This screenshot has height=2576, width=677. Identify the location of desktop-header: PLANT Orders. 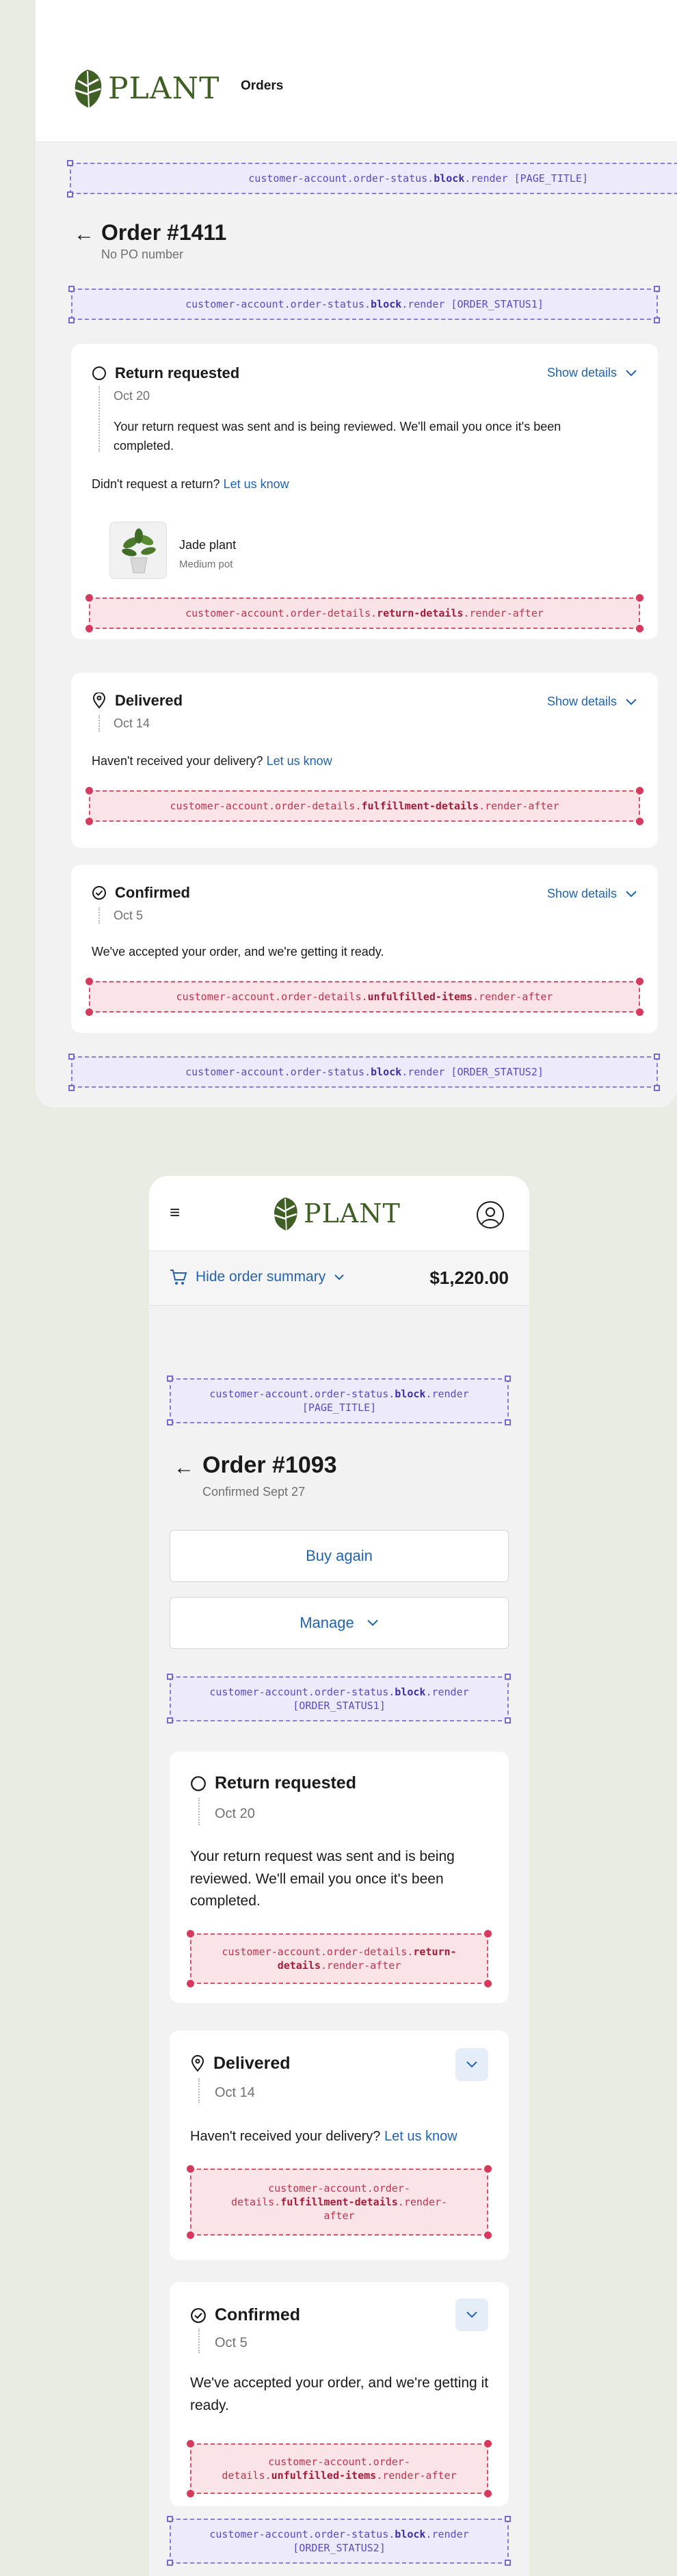
(356, 71).